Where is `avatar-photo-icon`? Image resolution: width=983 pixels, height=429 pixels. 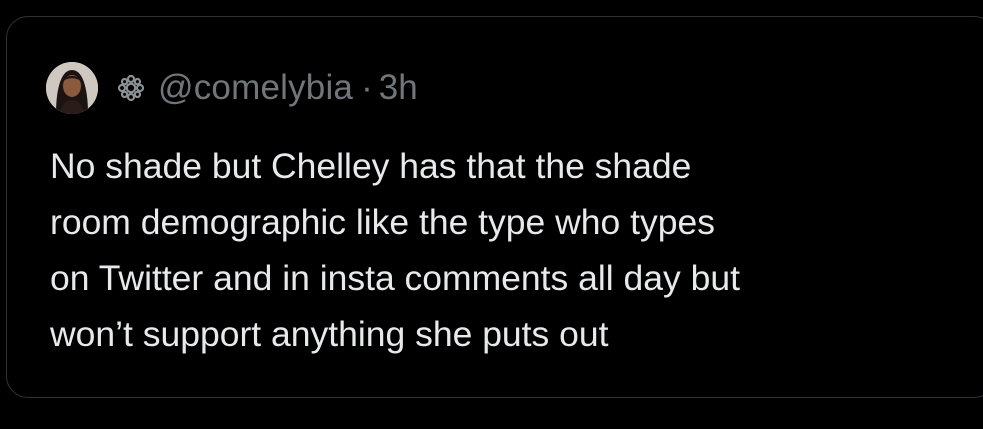 avatar-photo-icon is located at coordinates (72, 88).